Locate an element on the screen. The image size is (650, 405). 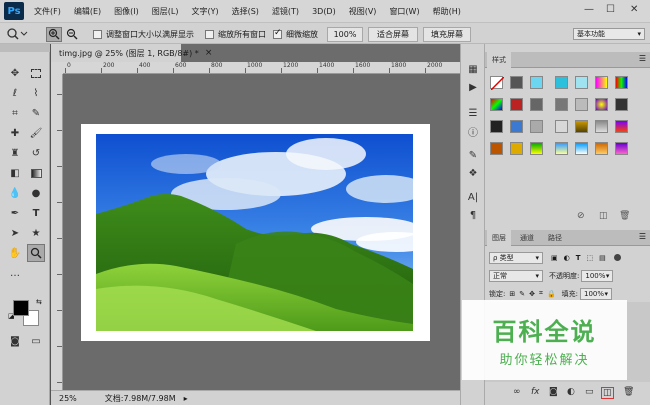
menu-type: 文字(Y) is located at coordinates (204, 11).